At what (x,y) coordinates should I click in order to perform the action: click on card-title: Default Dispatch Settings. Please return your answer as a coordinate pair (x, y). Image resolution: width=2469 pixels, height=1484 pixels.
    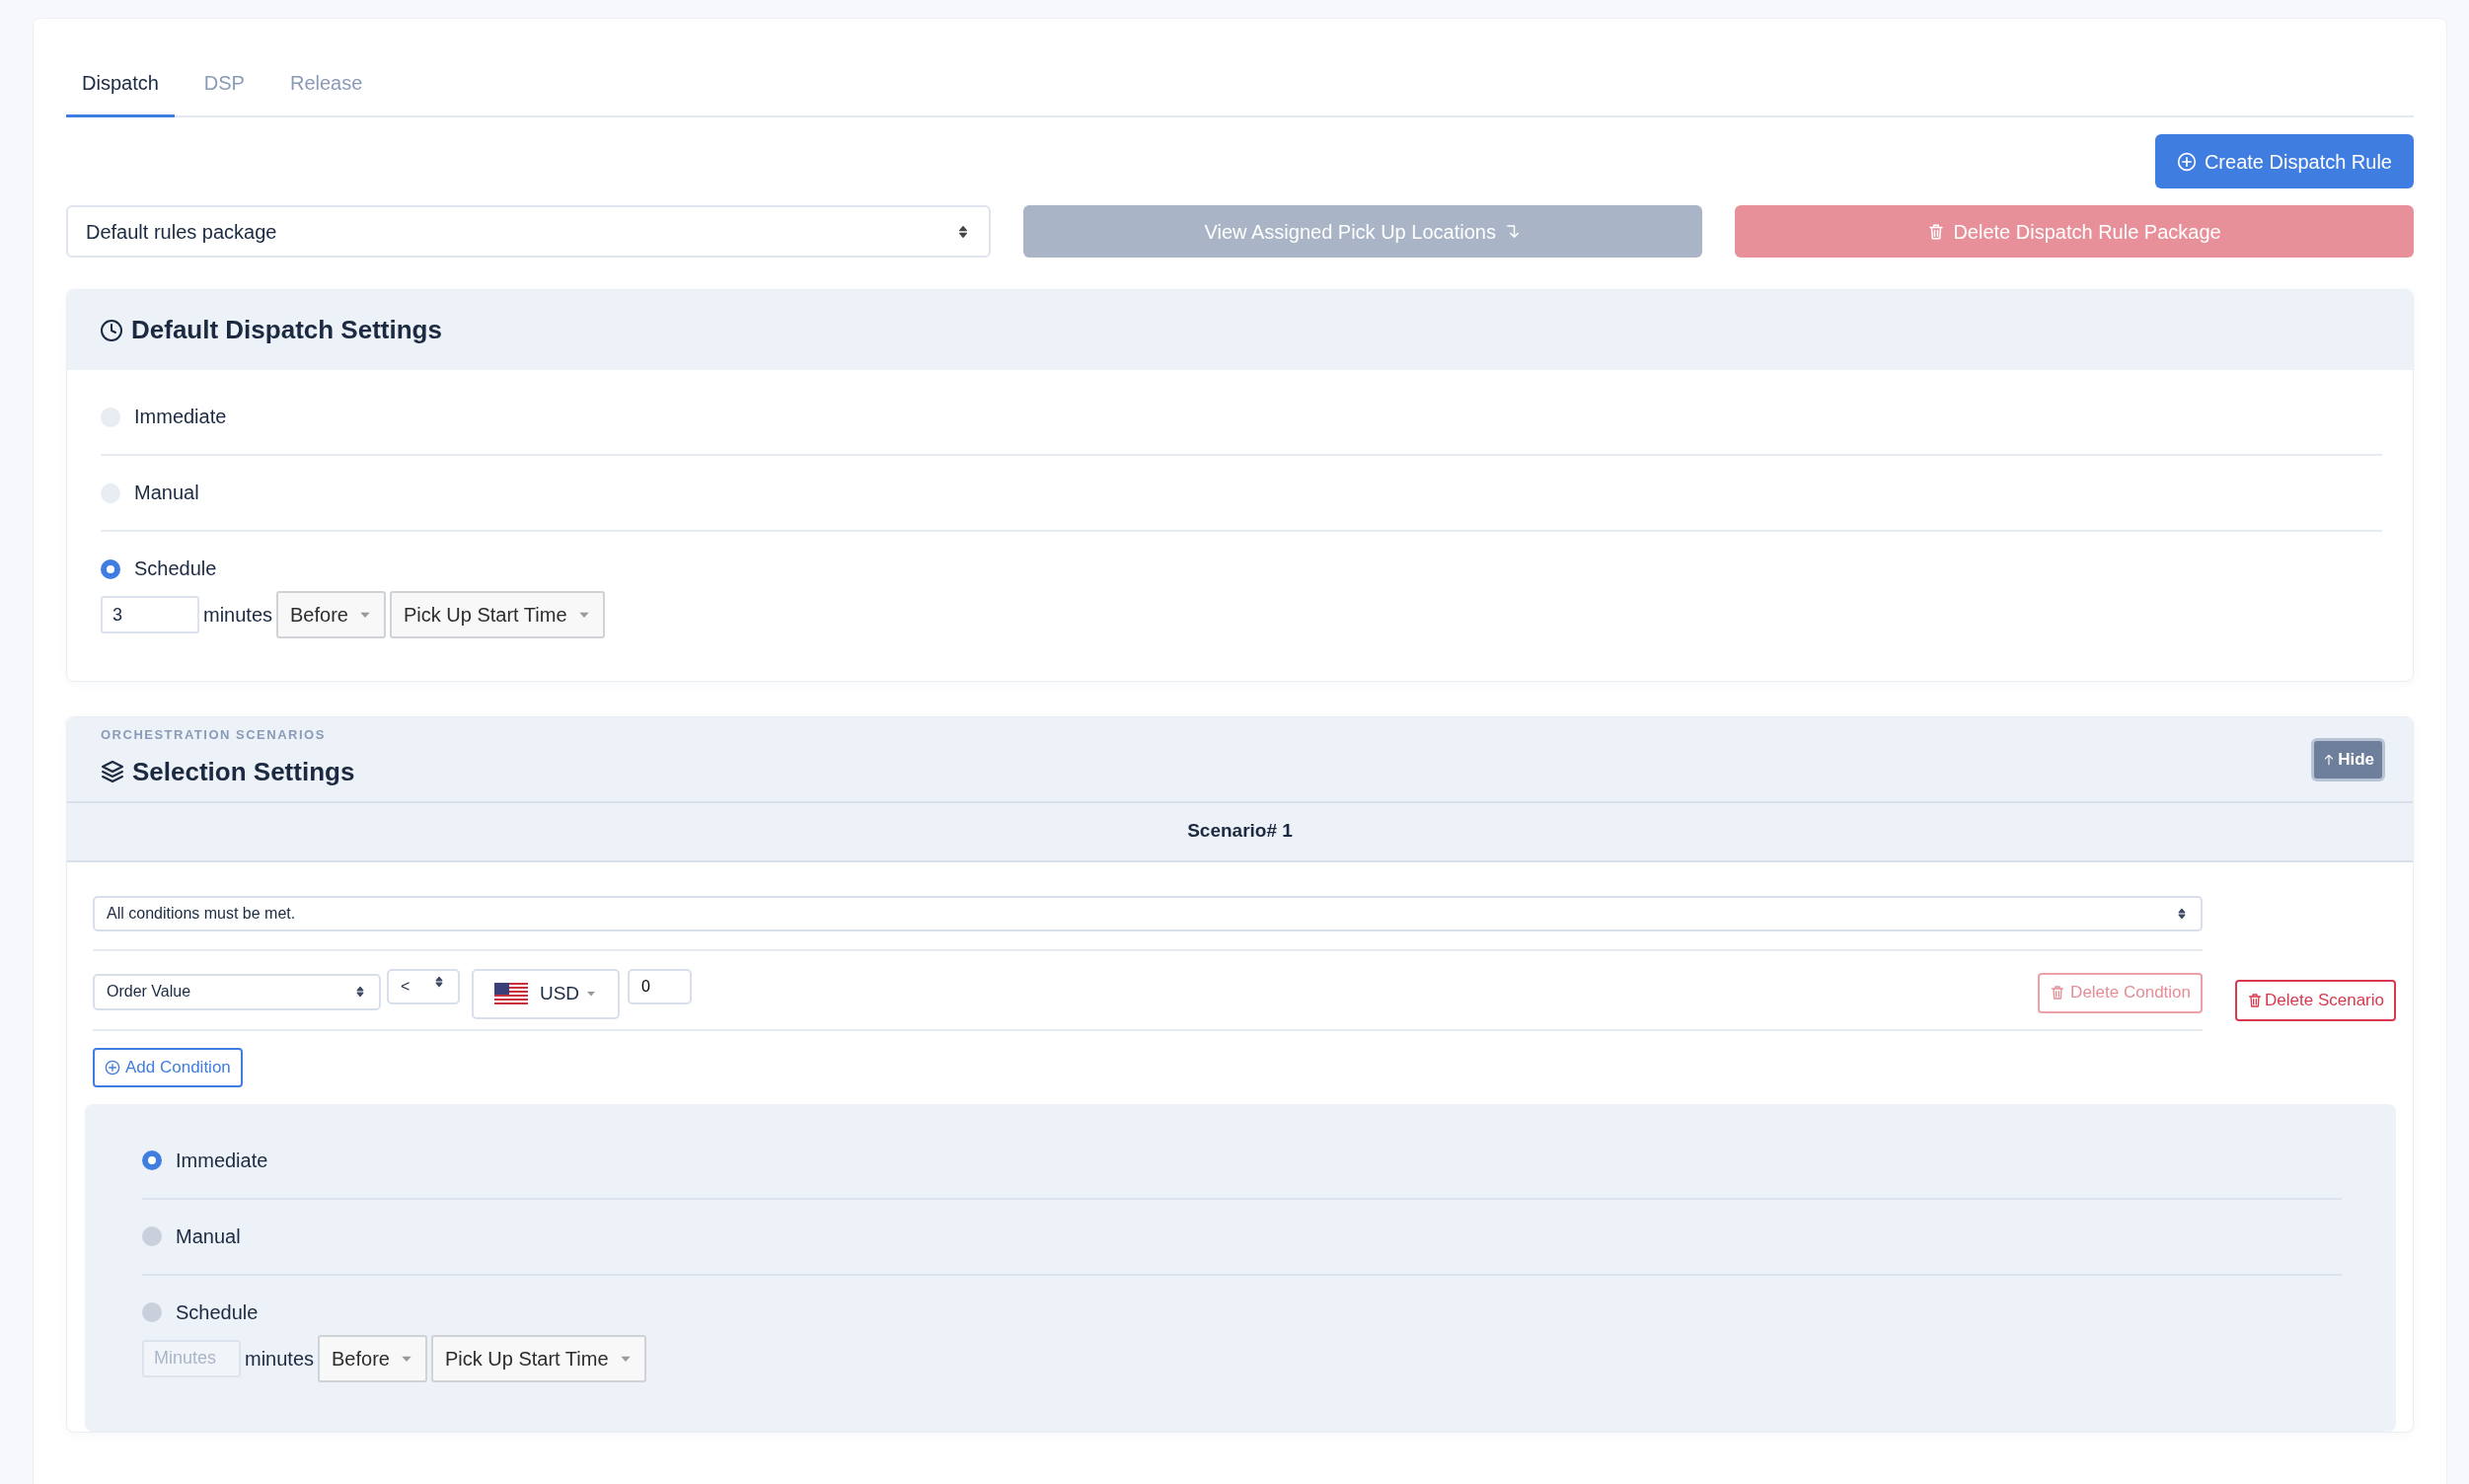
    Looking at the image, I should click on (286, 330).